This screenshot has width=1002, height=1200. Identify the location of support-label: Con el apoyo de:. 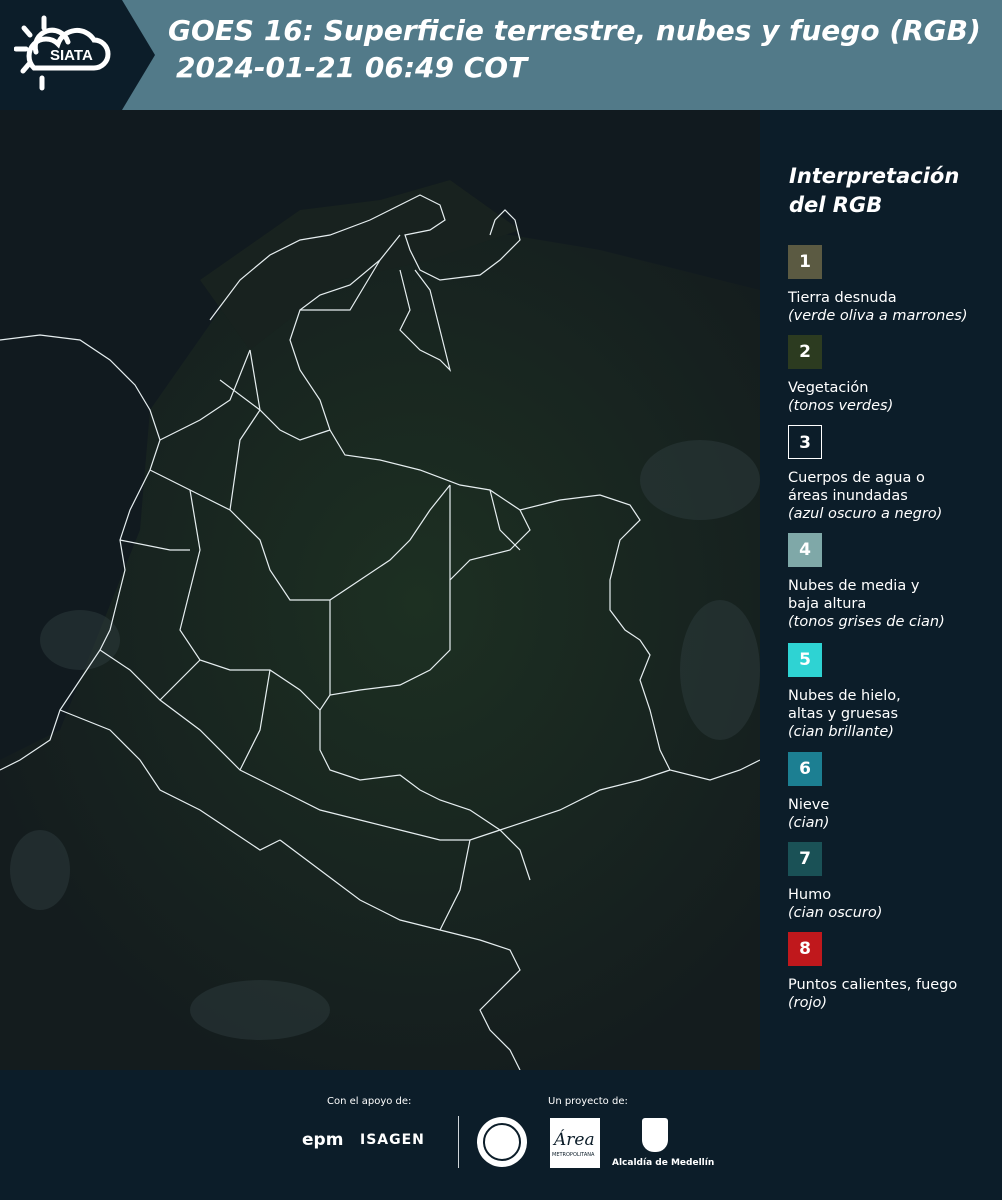
(369, 1101).